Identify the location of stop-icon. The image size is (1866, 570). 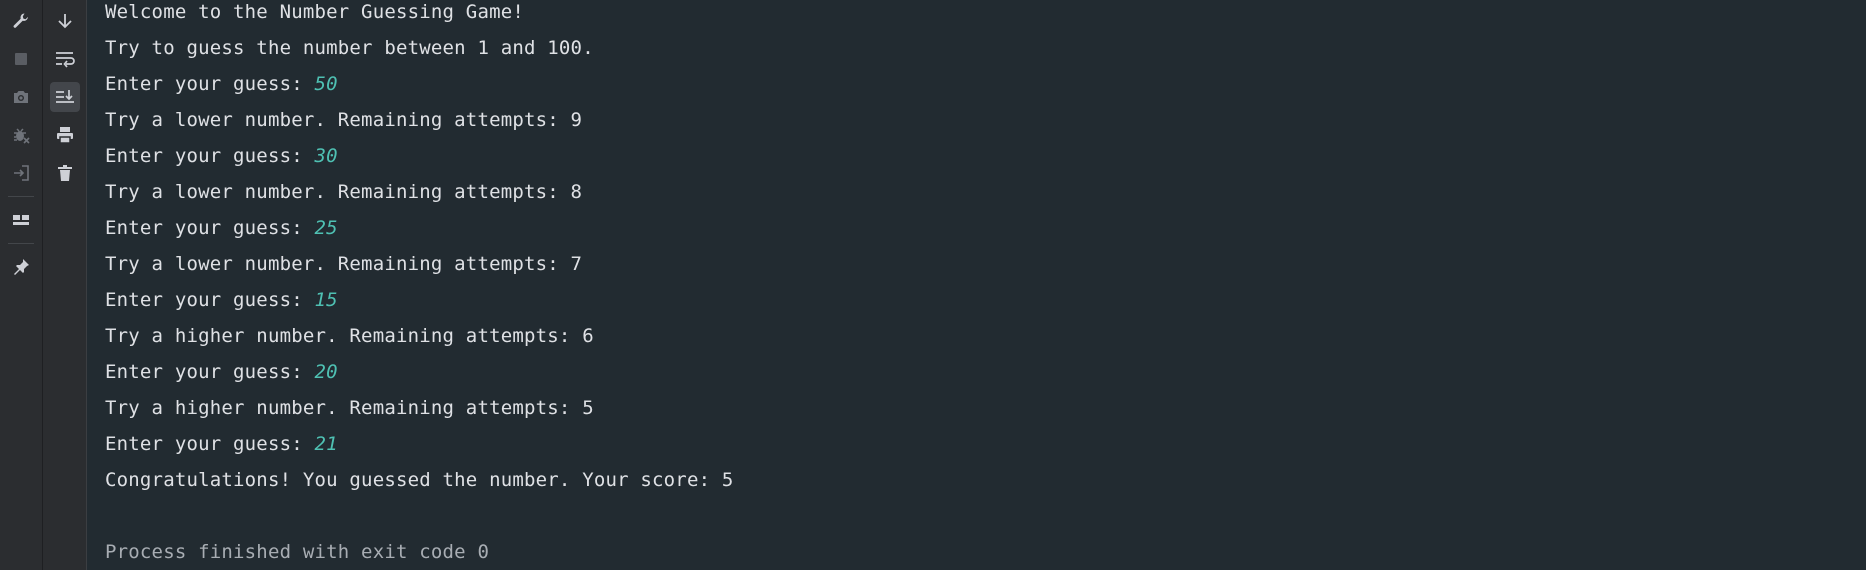
(21, 59).